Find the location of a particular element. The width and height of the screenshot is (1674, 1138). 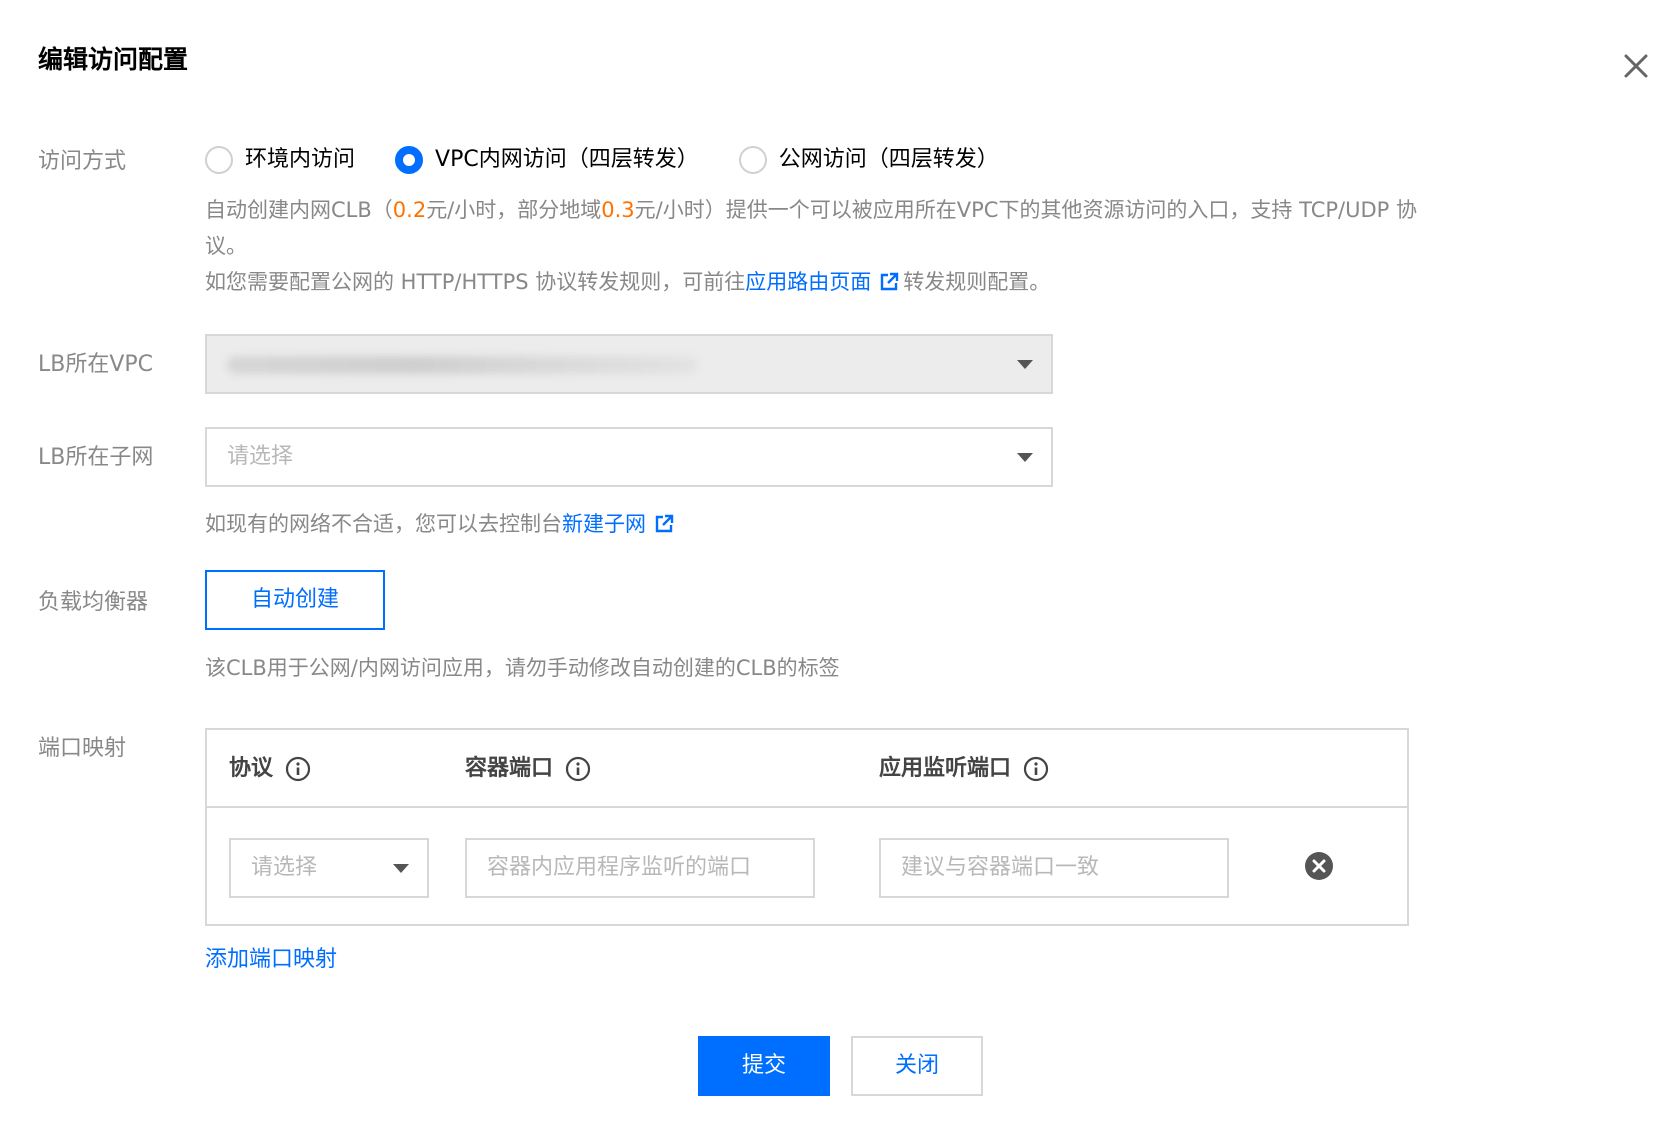

input-placeholder: 建议与容器端口一致 is located at coordinates (1000, 867).